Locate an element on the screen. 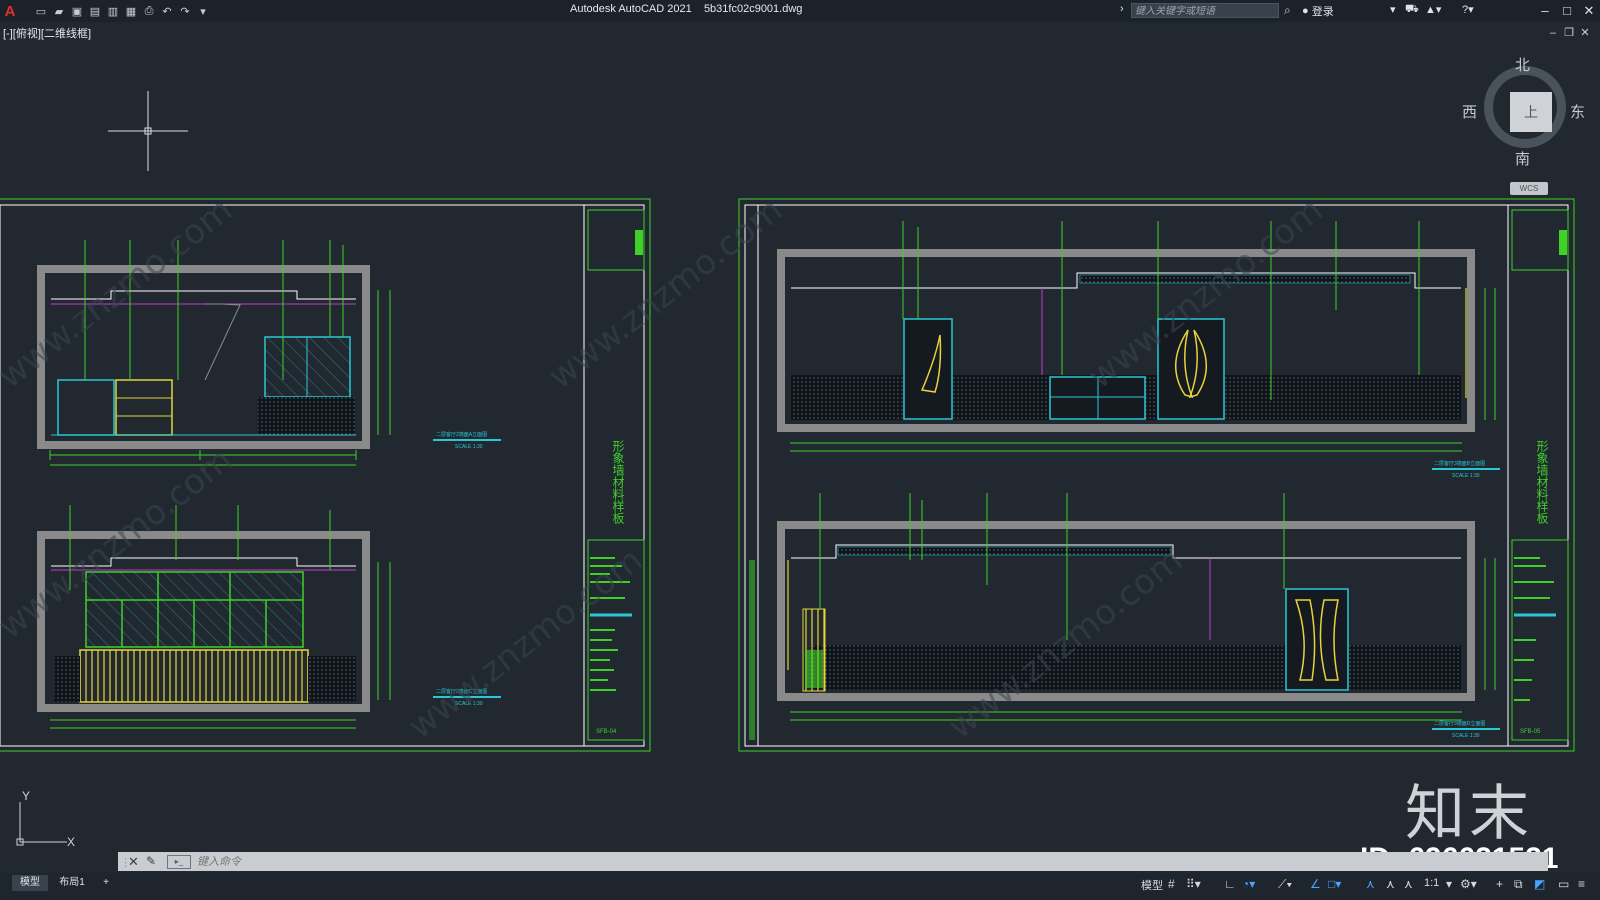 The image size is (1600, 900). redo-icon: ↷ is located at coordinates (185, 11).